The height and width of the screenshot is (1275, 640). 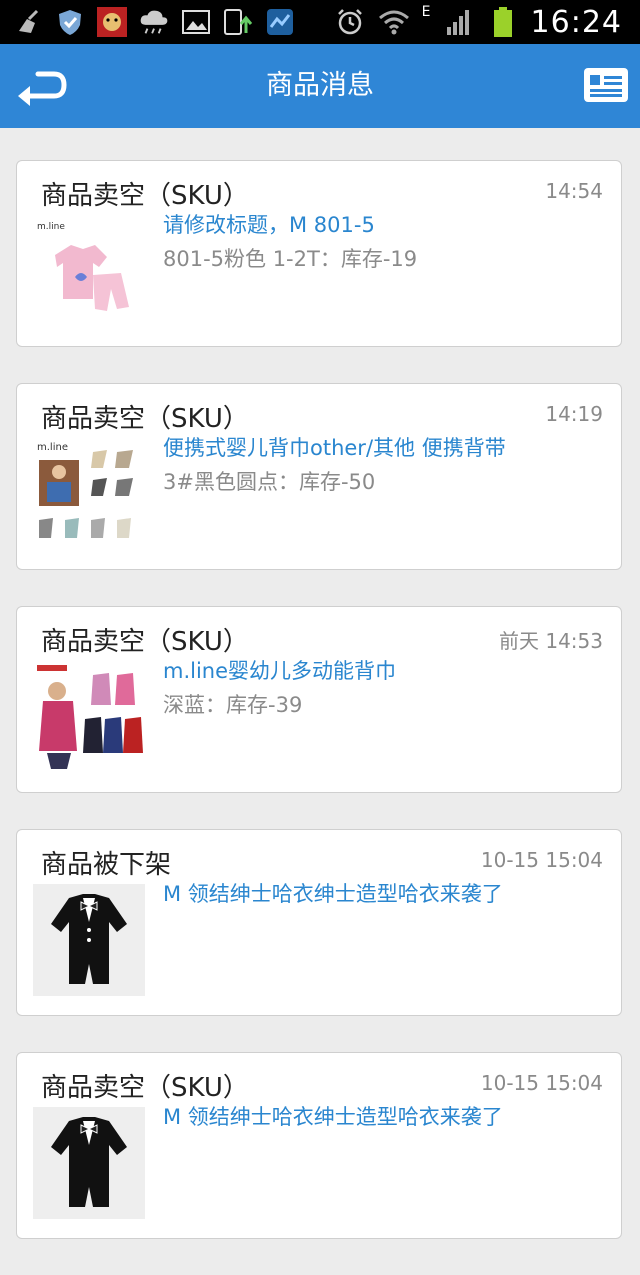 What do you see at coordinates (238, 22) in the screenshot?
I see `phone-upload-icon` at bounding box center [238, 22].